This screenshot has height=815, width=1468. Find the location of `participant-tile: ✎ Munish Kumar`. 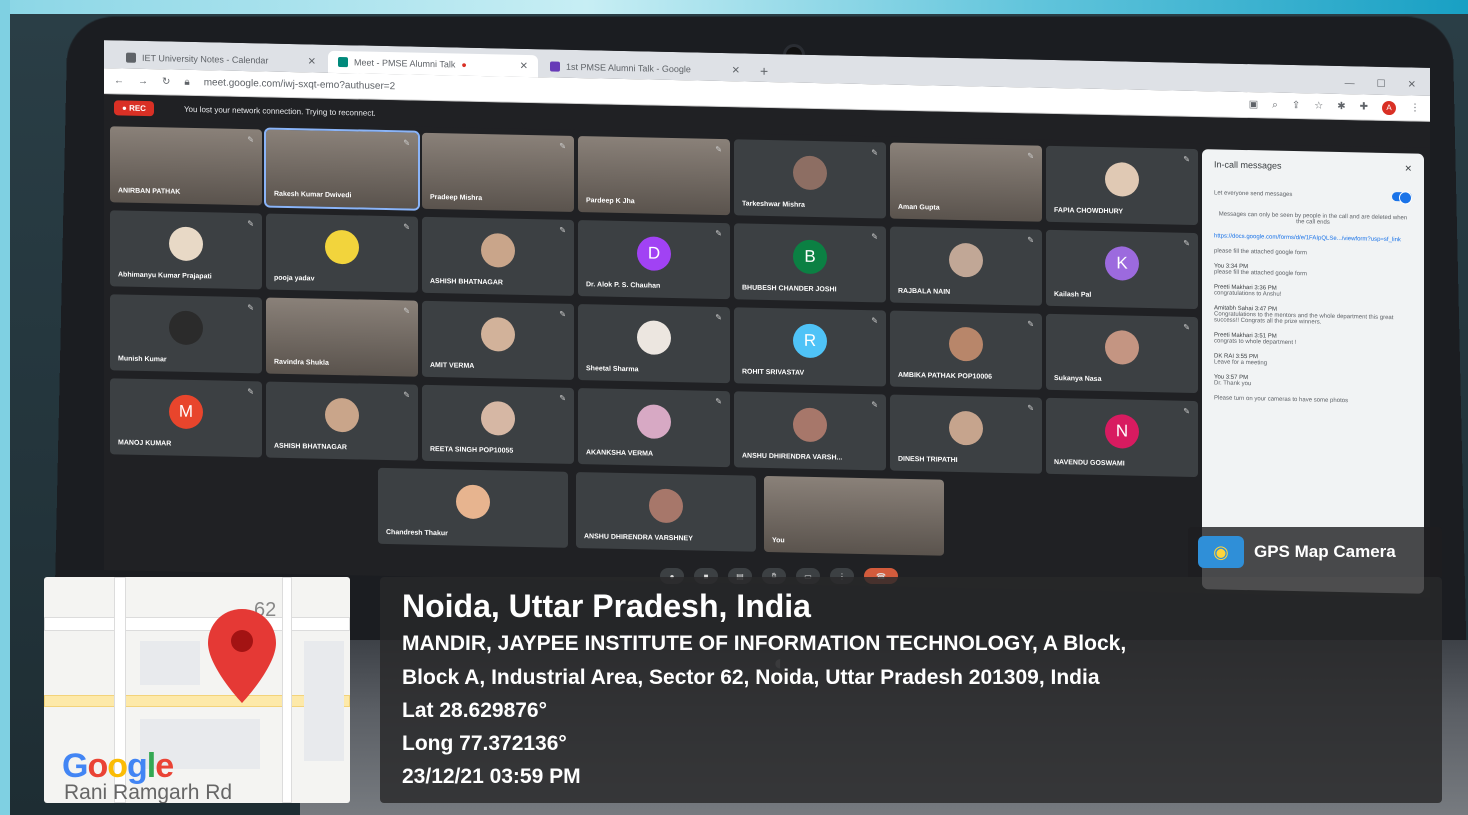

participant-tile: ✎ Munish Kumar is located at coordinates (186, 334).